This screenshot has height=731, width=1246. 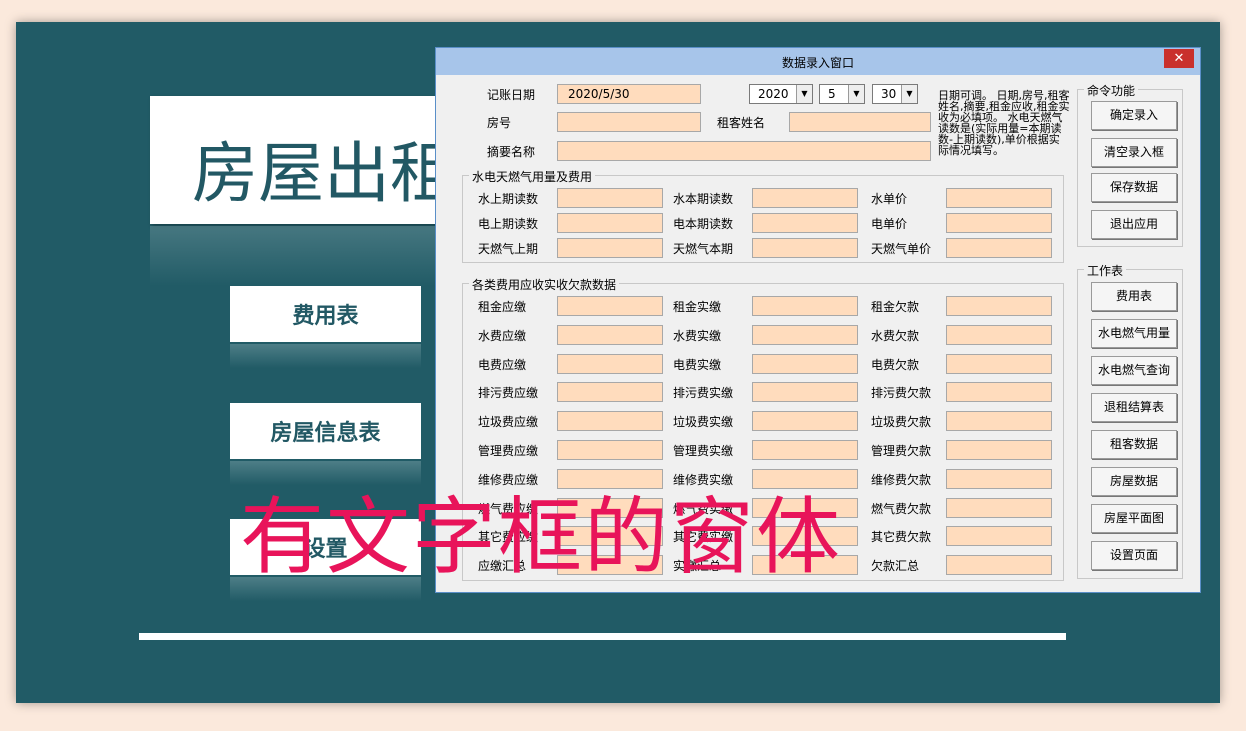 I want to click on sheets-frame-title: 工作表, so click(x=1105, y=270).